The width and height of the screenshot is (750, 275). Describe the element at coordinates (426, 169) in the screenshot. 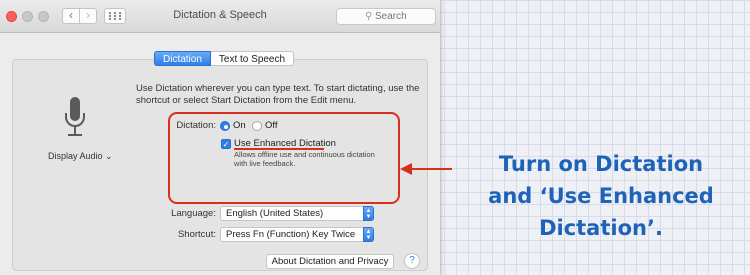

I see `arrow-left-icon` at that location.